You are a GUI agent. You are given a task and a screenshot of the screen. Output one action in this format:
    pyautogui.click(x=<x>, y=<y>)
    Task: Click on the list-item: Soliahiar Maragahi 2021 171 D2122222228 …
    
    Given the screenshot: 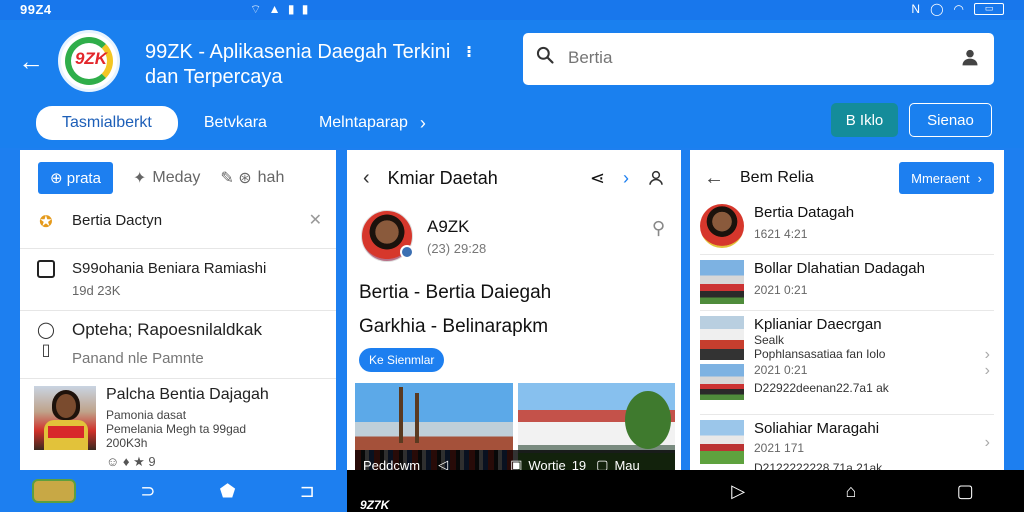 What is the action you would take?
    pyautogui.click(x=845, y=447)
    